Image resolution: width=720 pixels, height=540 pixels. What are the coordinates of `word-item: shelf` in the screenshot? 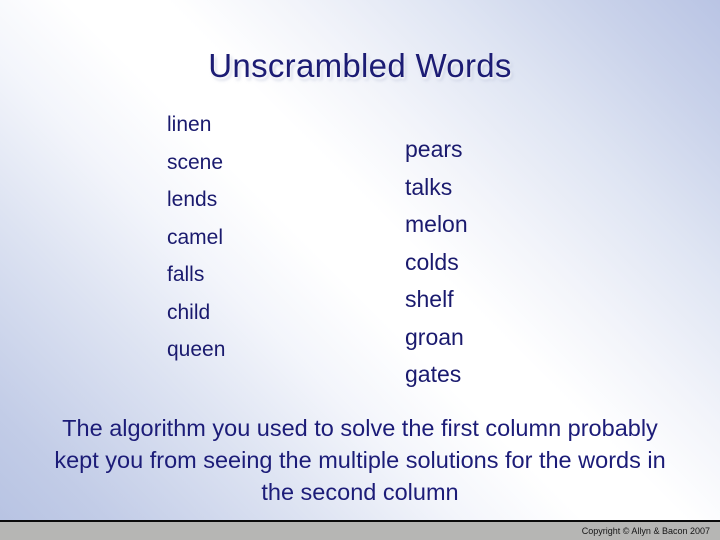 It's located at (429, 299).